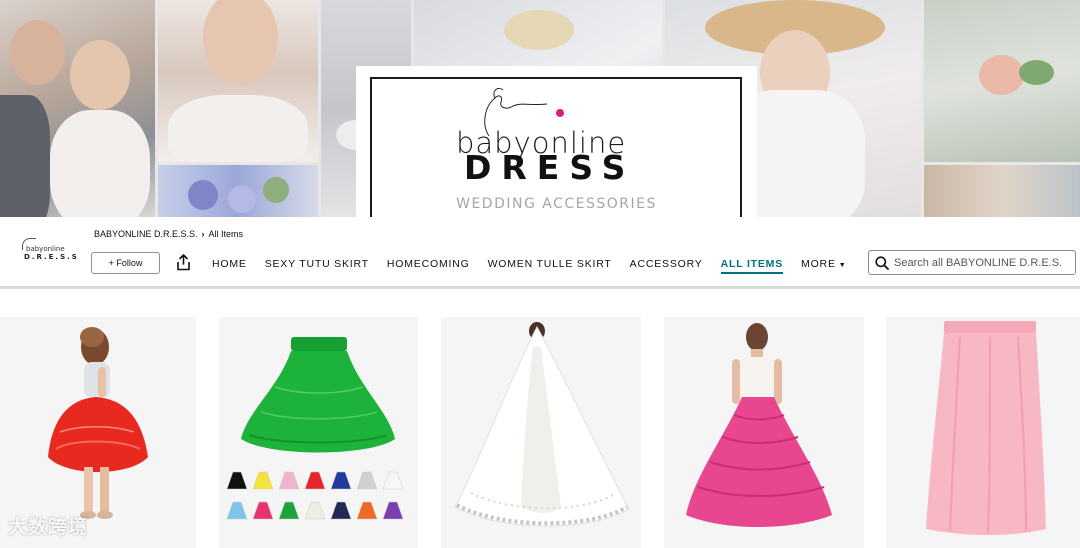  Describe the element at coordinates (752, 266) in the screenshot. I see `nav-item-all-items: ALL ITEMS` at that location.